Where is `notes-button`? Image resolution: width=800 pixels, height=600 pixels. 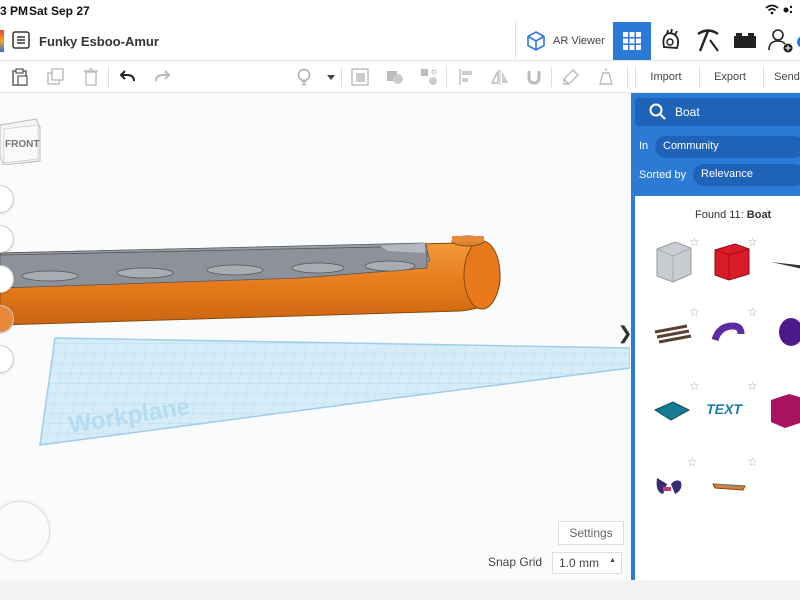 notes-button is located at coordinates (571, 77).